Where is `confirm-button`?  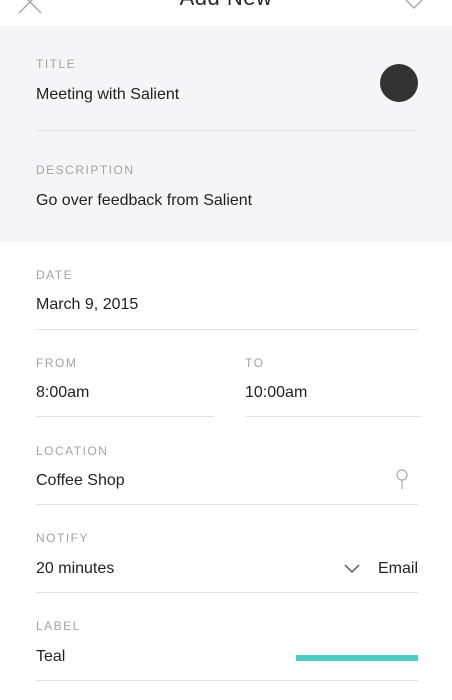
confirm-button is located at coordinates (419, 8).